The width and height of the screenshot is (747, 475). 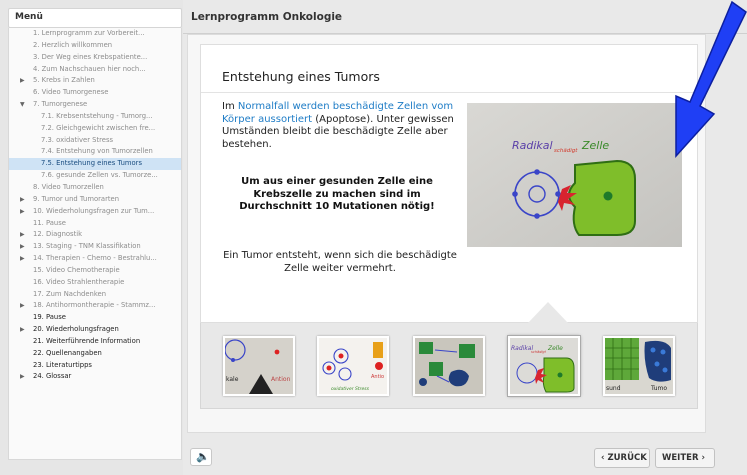 What do you see at coordinates (701, 458) in the screenshot?
I see `chevron-right-icon: ›` at bounding box center [701, 458].